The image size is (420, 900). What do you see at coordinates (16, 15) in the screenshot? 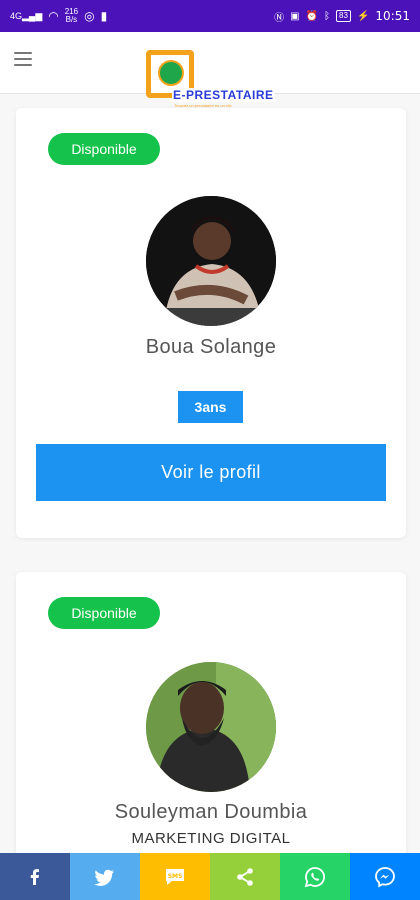
I see `signal-label: 4G` at bounding box center [16, 15].